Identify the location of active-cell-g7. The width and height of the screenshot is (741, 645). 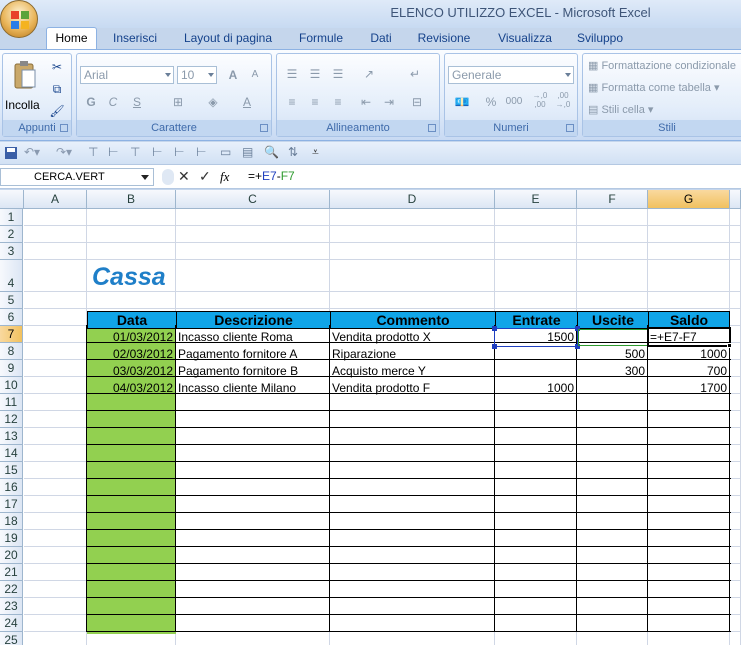
(689, 337).